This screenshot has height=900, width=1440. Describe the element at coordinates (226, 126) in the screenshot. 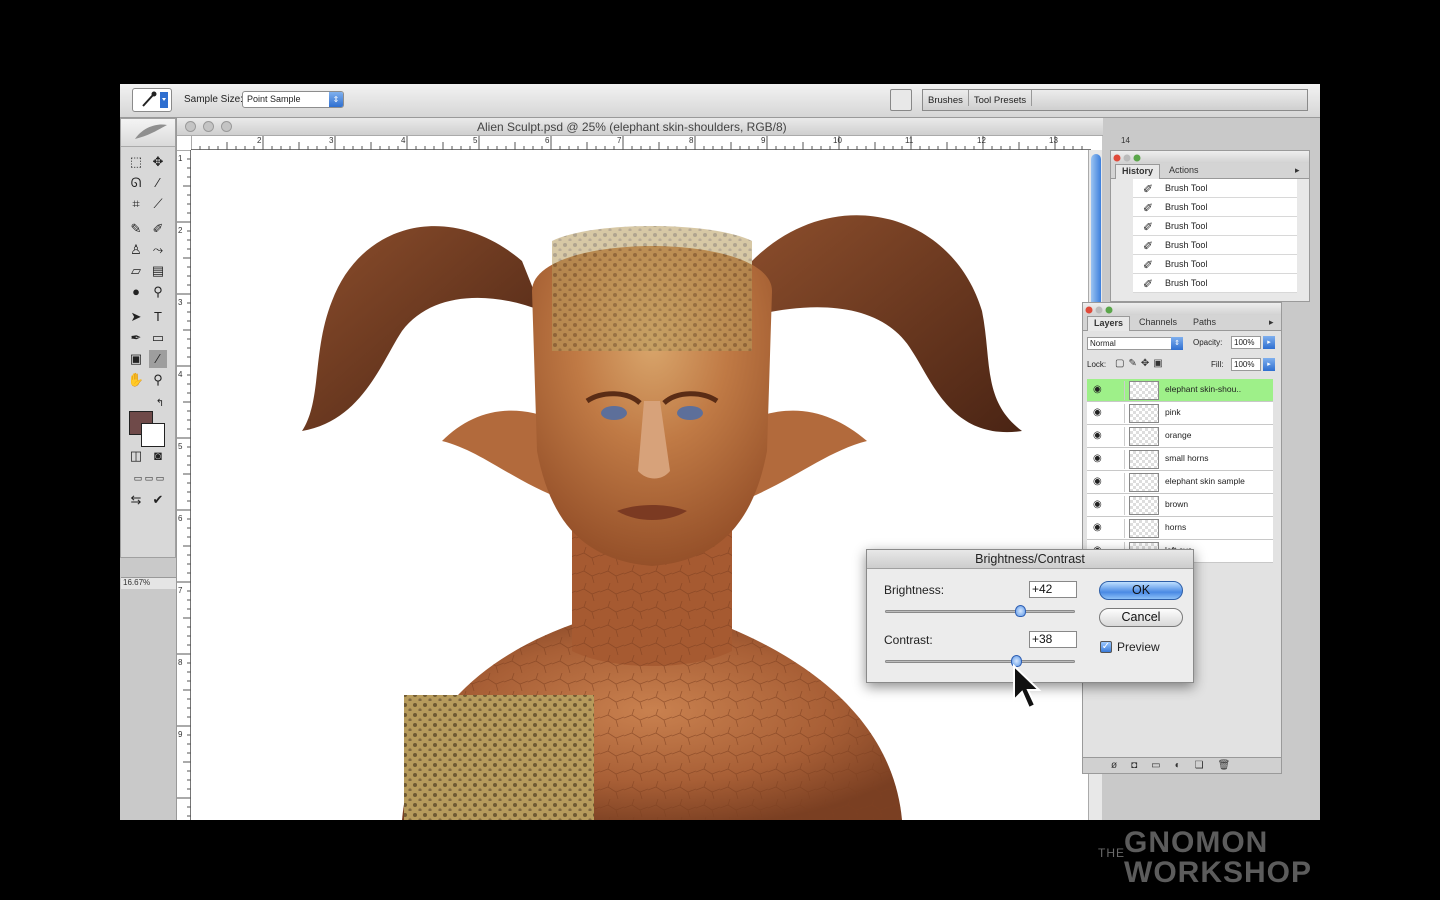

I see `zoom-window-icon` at that location.